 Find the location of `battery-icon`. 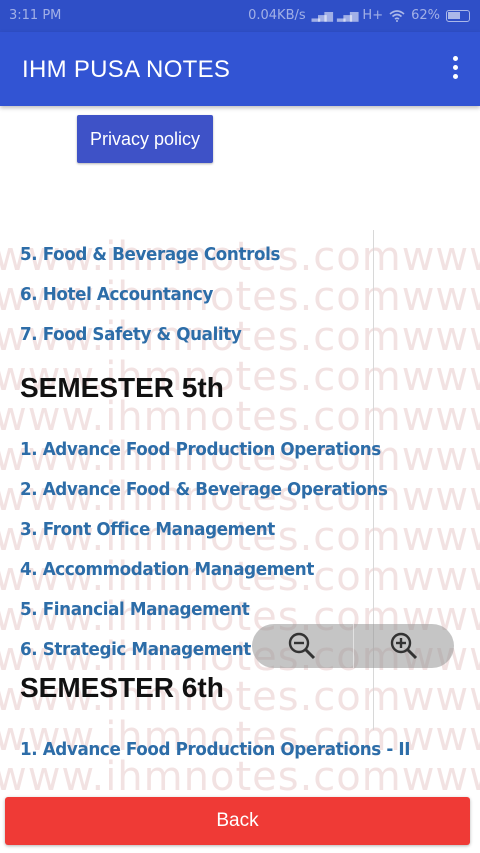

battery-icon is located at coordinates (458, 15).